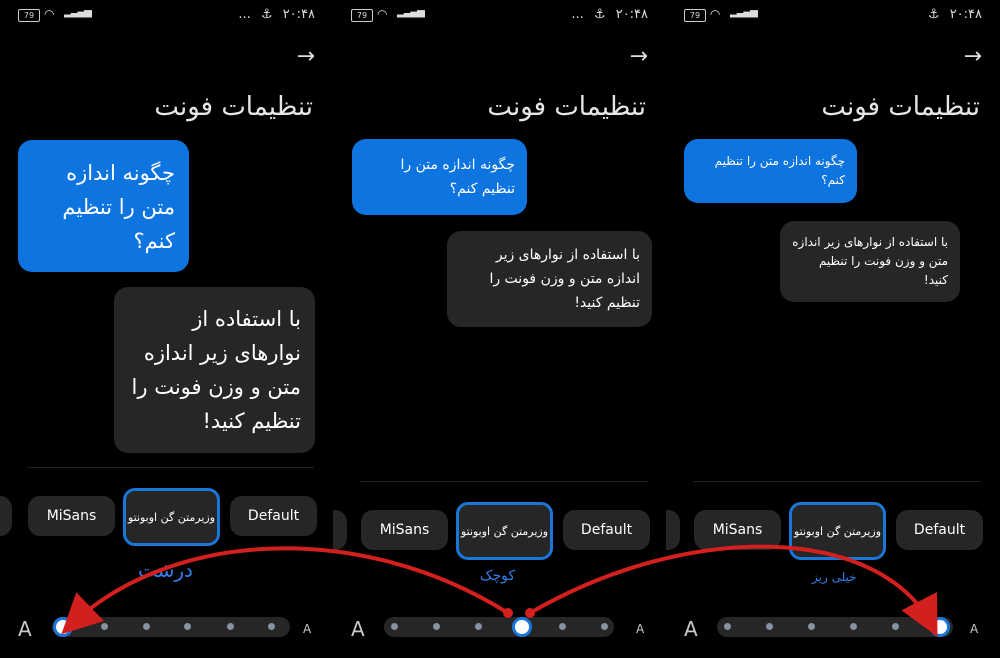 The image size is (1000, 658). Describe the element at coordinates (833, 16) in the screenshot. I see `status-bar: 79 ◠ ▂▃▄▅ ⚓ ۲۰:۴۸` at that location.